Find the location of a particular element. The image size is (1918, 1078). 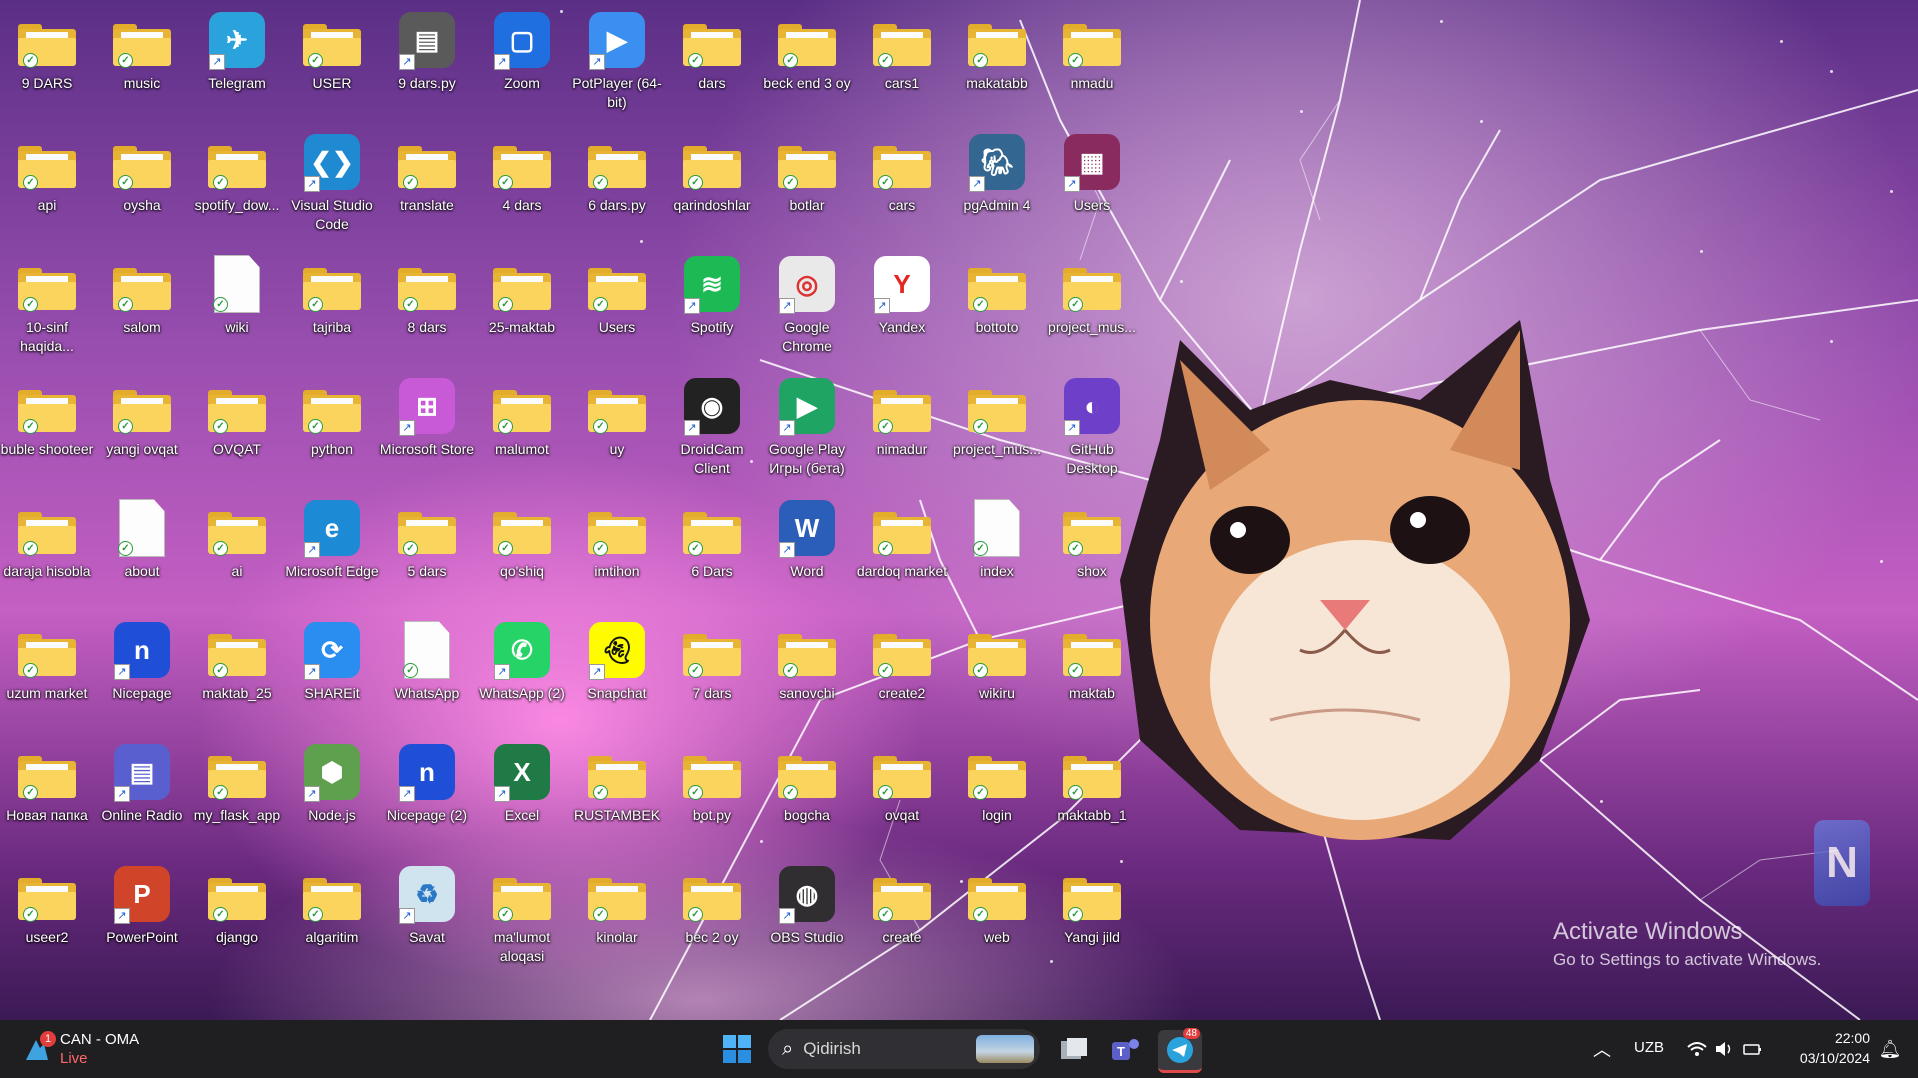

desktop-icon-qo-shiq: ✓ qo'shiq is located at coordinates (522, 538).